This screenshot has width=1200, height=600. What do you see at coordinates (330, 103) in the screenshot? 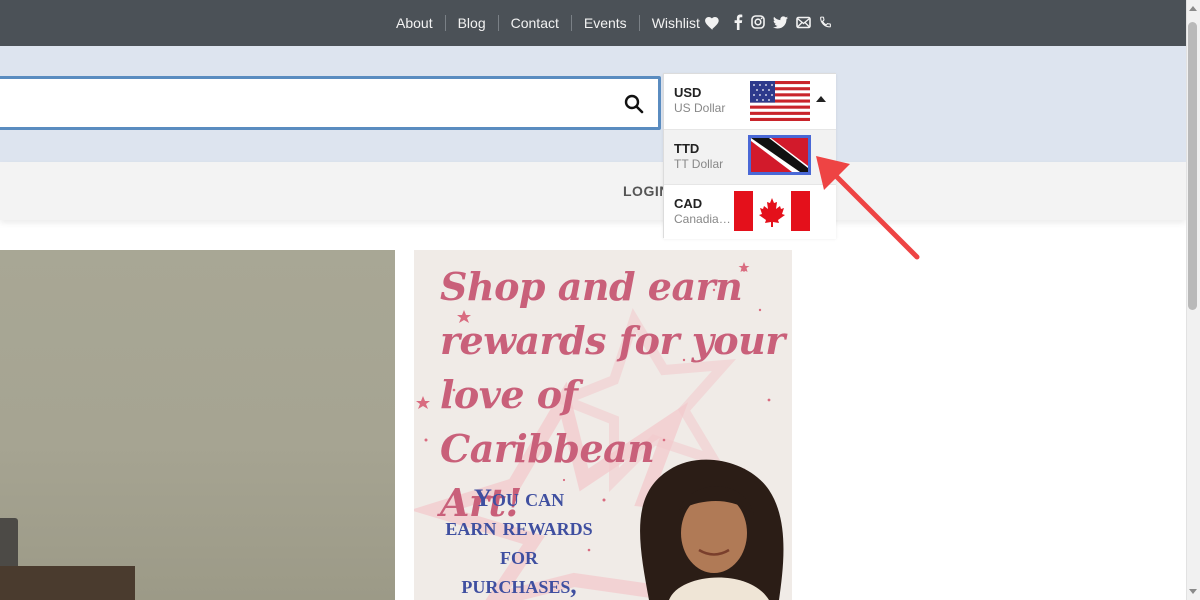
I see `search-input` at bounding box center [330, 103].